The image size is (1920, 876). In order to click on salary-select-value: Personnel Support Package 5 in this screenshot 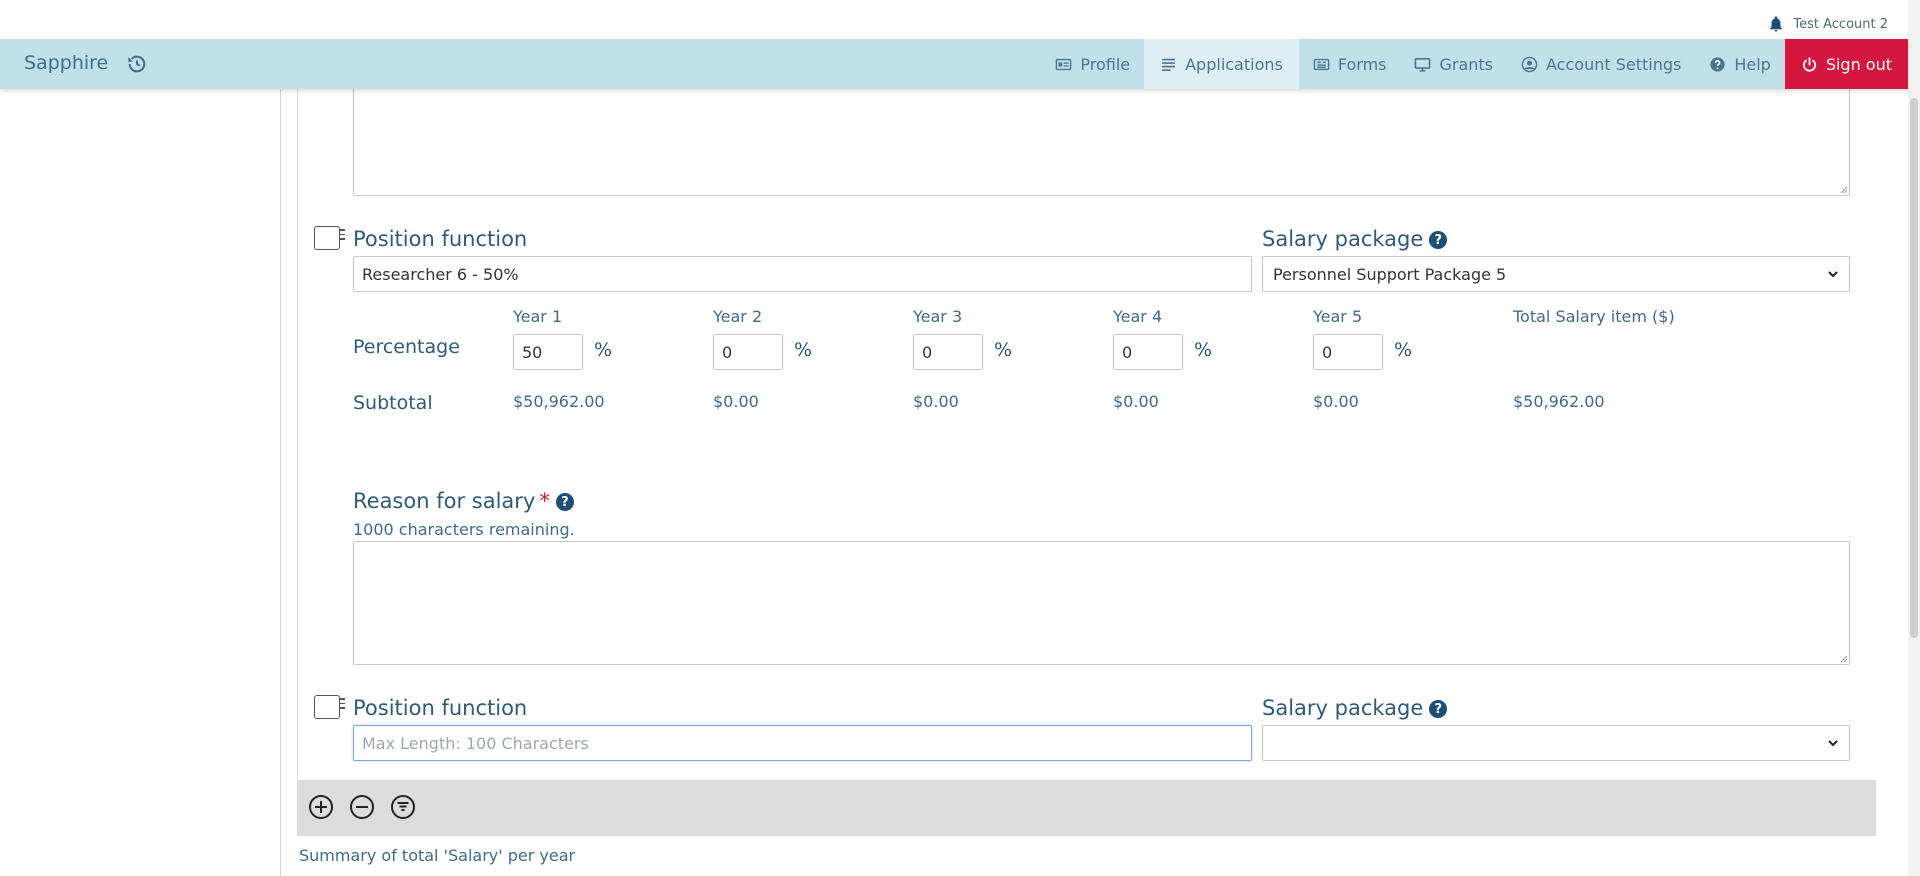, I will do `click(1390, 274)`.